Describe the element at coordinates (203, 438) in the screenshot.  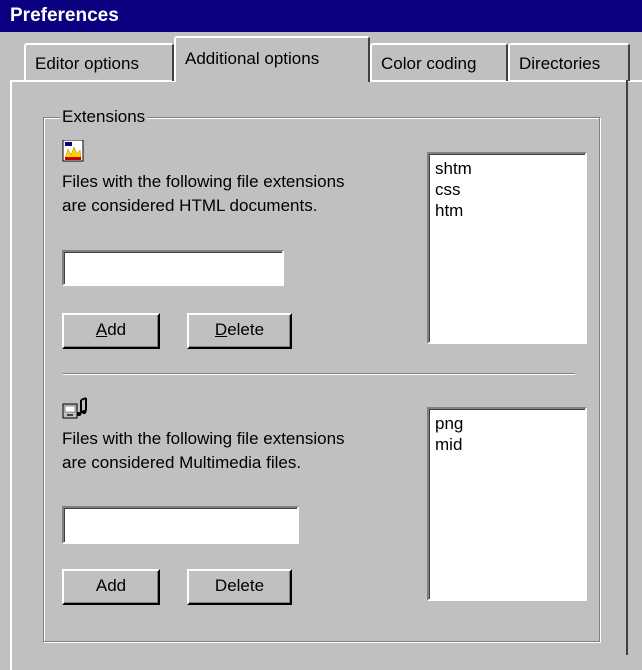
I see `multimedia-description-line1: Files with the following file extensions` at that location.